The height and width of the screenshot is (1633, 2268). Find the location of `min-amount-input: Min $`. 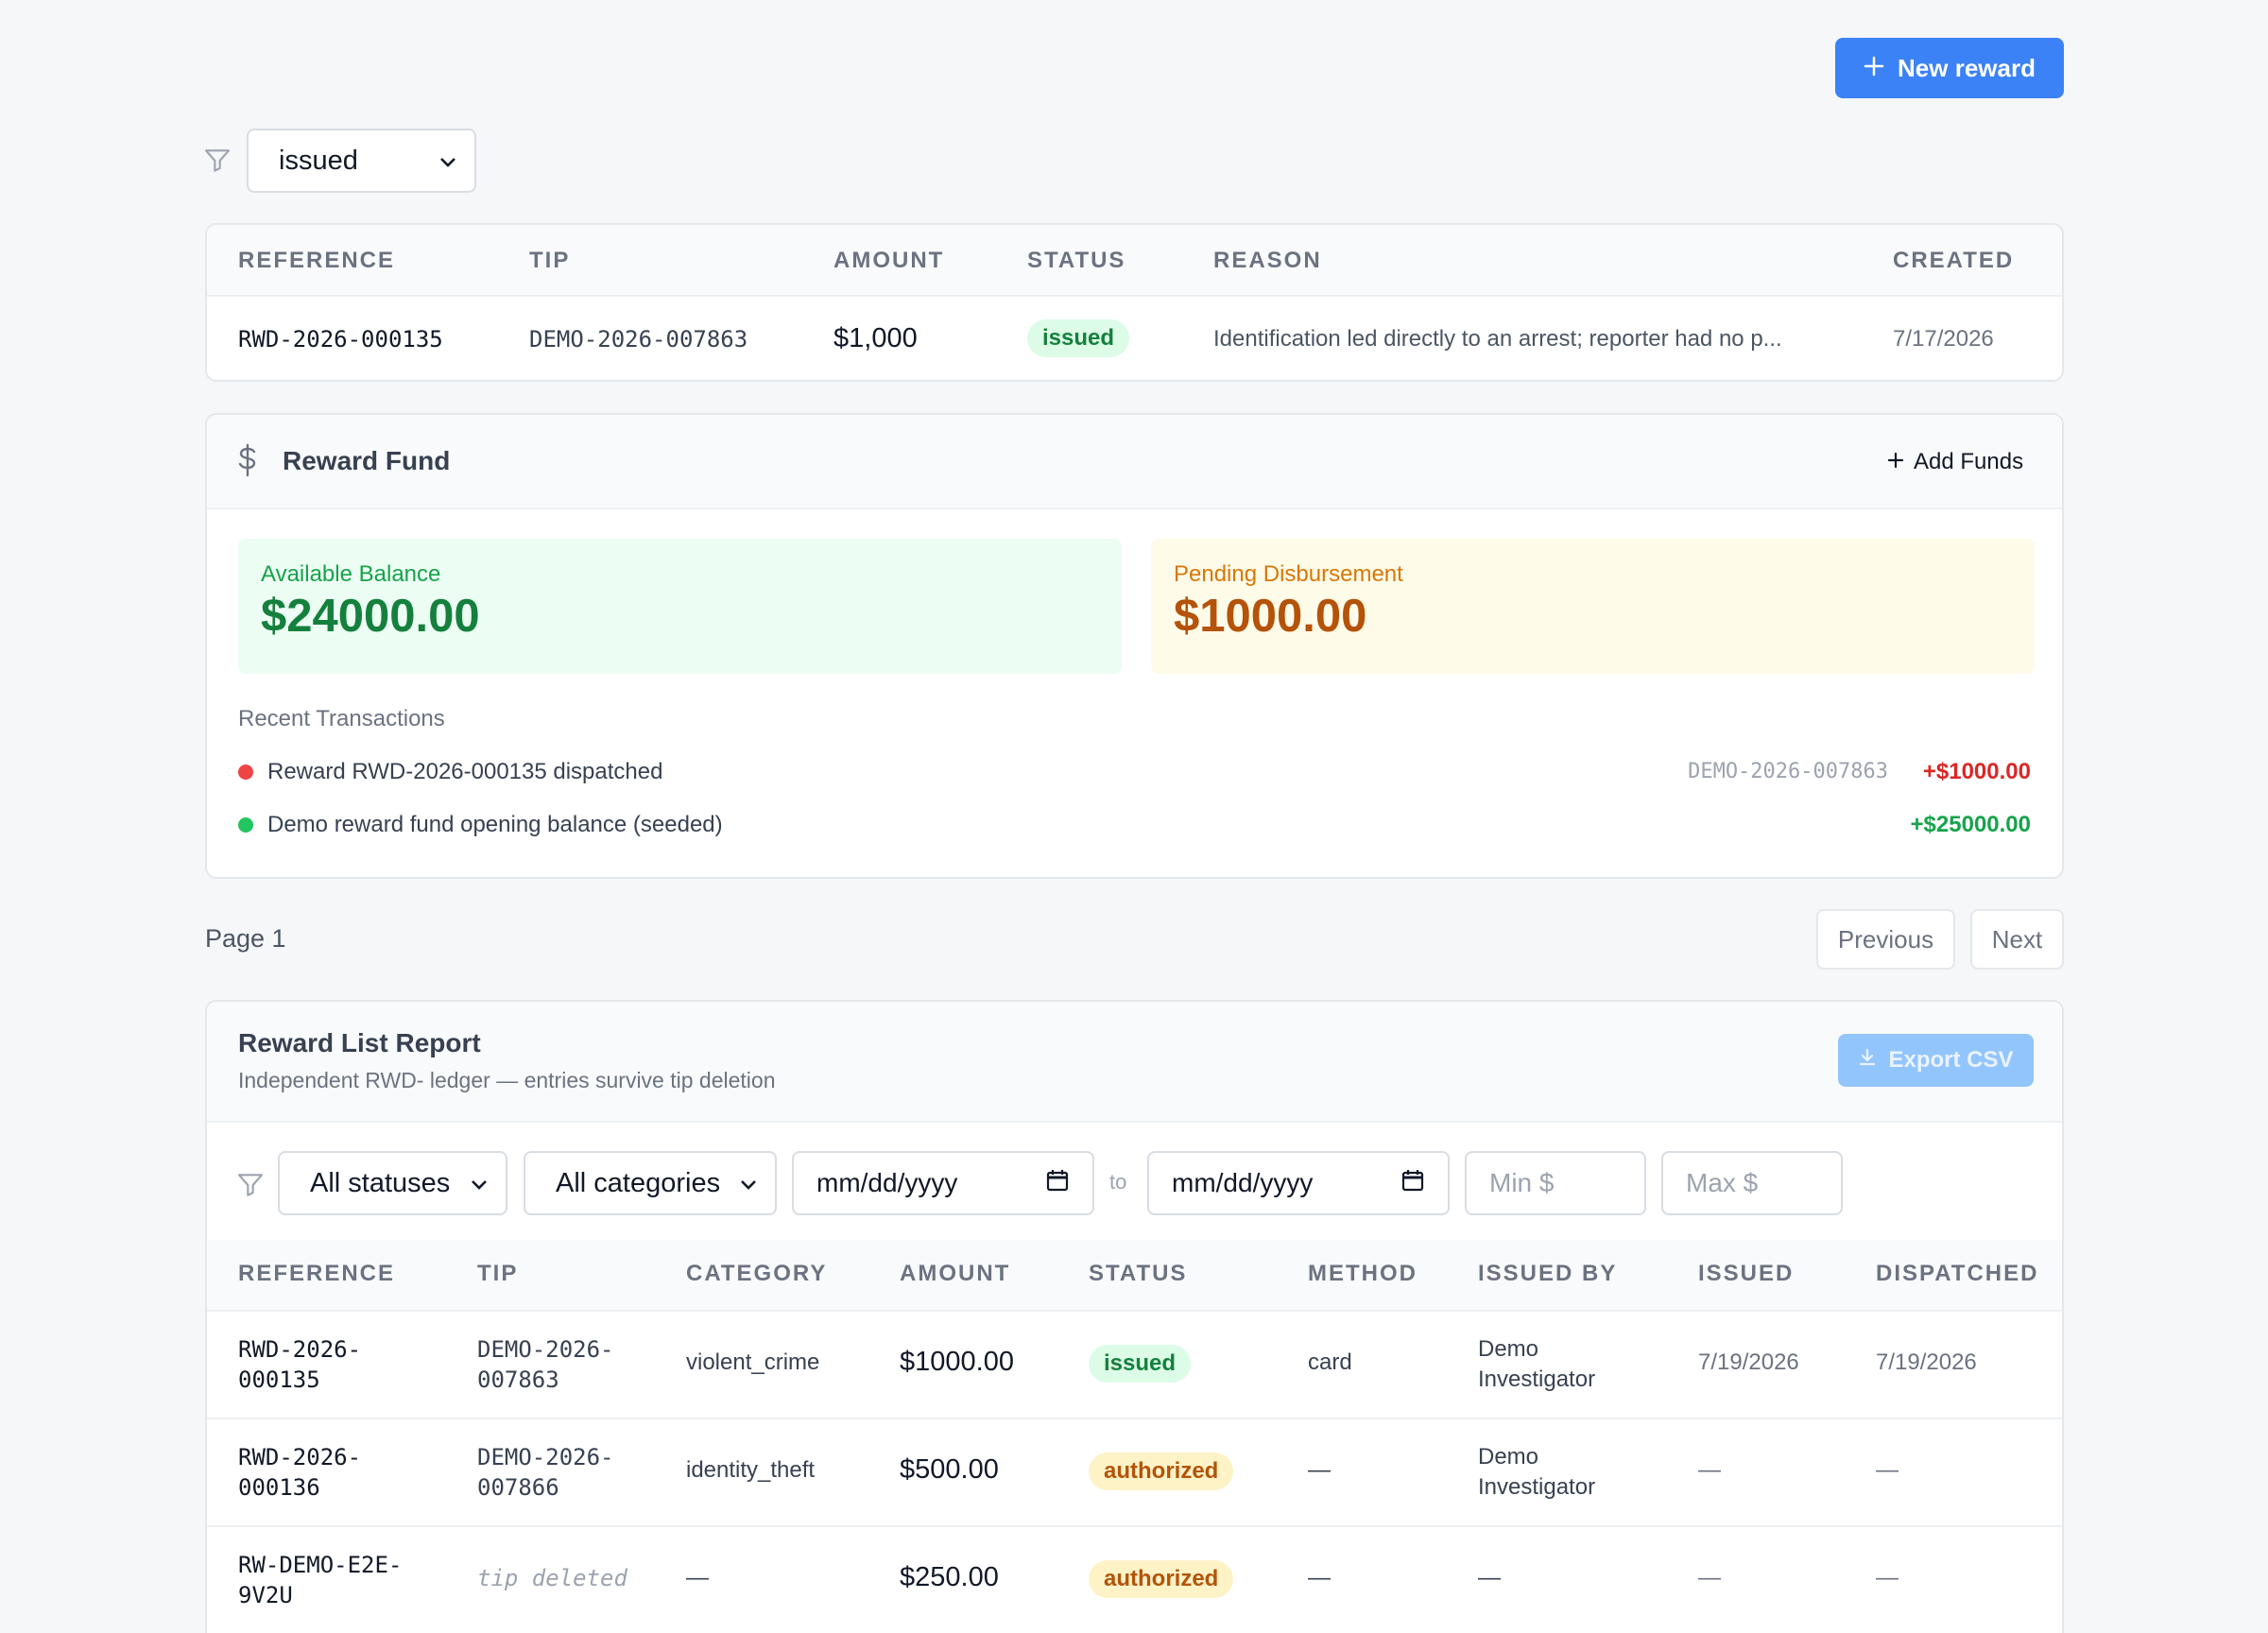

min-amount-input: Min $ is located at coordinates (1555, 1183).